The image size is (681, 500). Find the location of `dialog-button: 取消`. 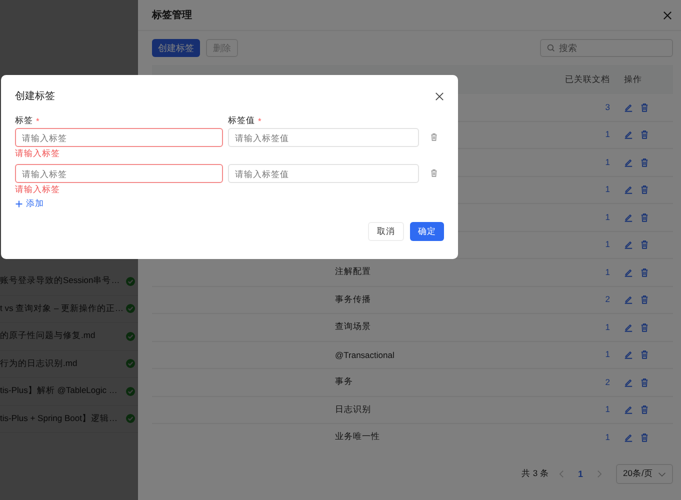

dialog-button: 取消 is located at coordinates (386, 231).